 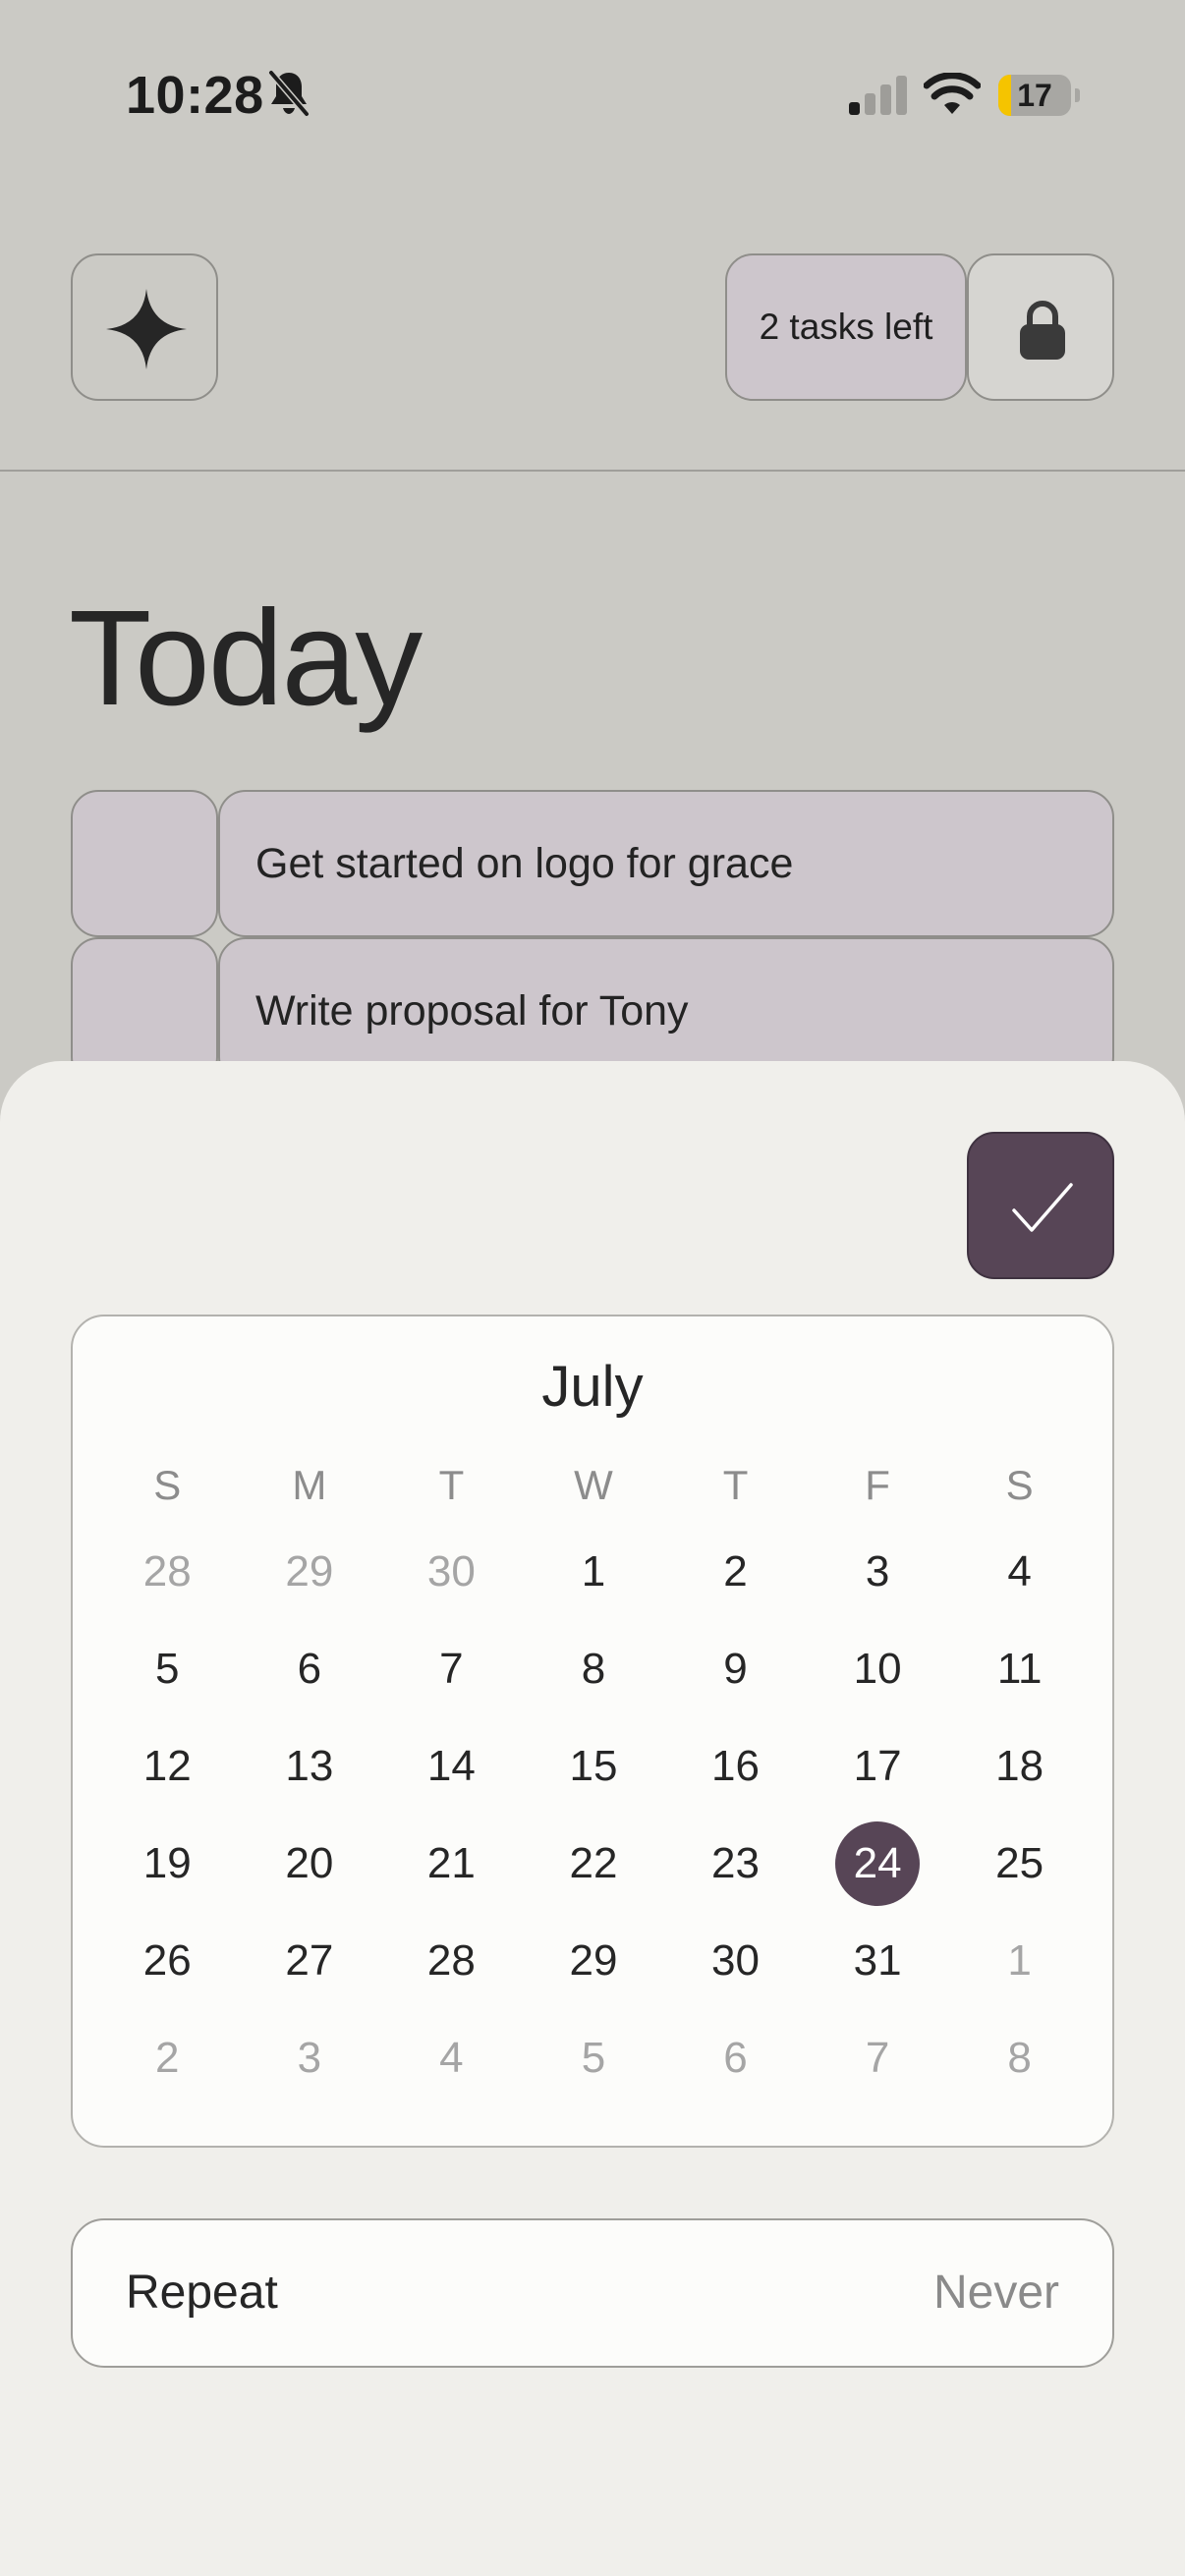 I want to click on battery-level: 17, so click(x=1034, y=95).